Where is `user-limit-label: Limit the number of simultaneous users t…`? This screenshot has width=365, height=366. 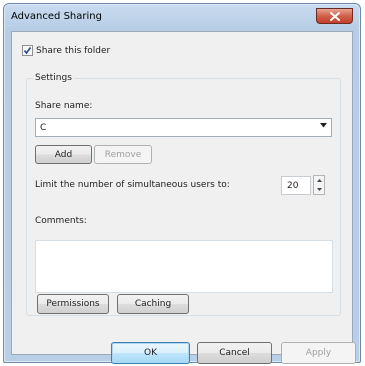
user-limit-label: Limit the number of simultaneous users t… is located at coordinates (132, 185).